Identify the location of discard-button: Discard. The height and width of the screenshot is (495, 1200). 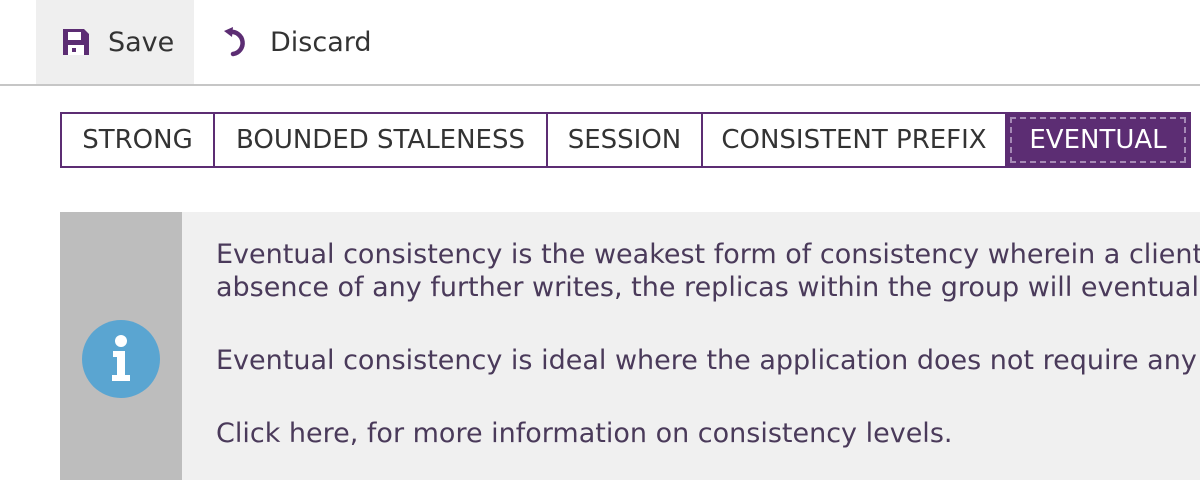
(303, 42).